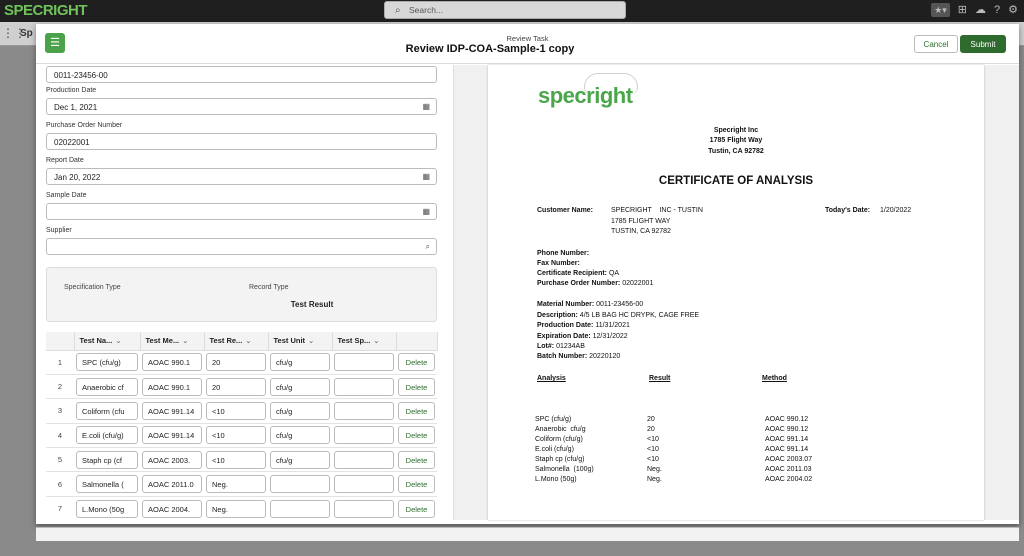 This screenshot has width=1024, height=556. Describe the element at coordinates (936, 44) in the screenshot. I see `cancel-button: Cancel` at that location.